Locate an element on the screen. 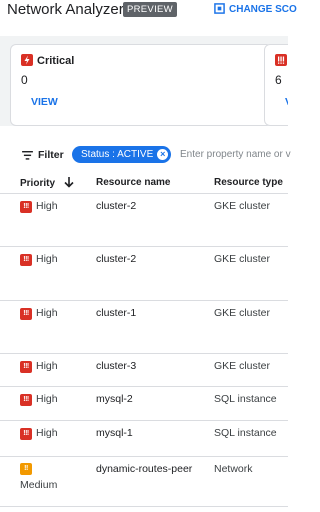  medium-priority-icon: !! is located at coordinates (26, 469).